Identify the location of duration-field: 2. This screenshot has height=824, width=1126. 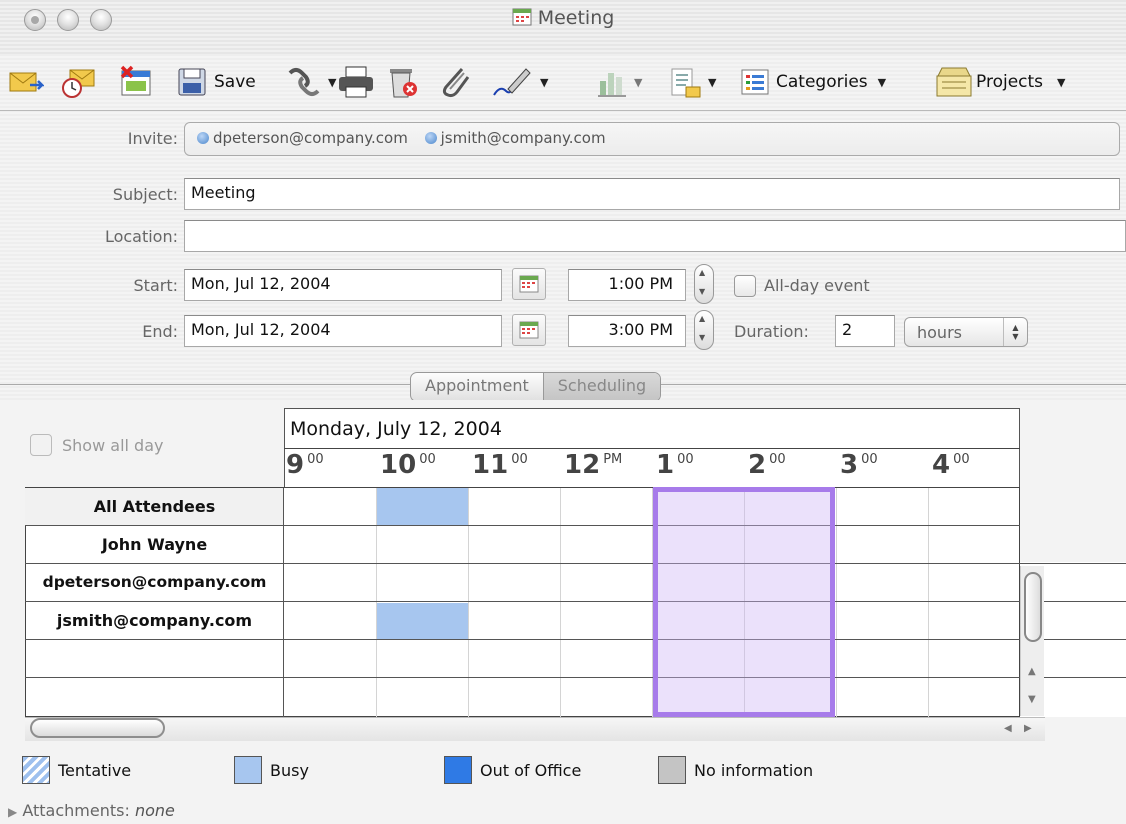
(865, 331).